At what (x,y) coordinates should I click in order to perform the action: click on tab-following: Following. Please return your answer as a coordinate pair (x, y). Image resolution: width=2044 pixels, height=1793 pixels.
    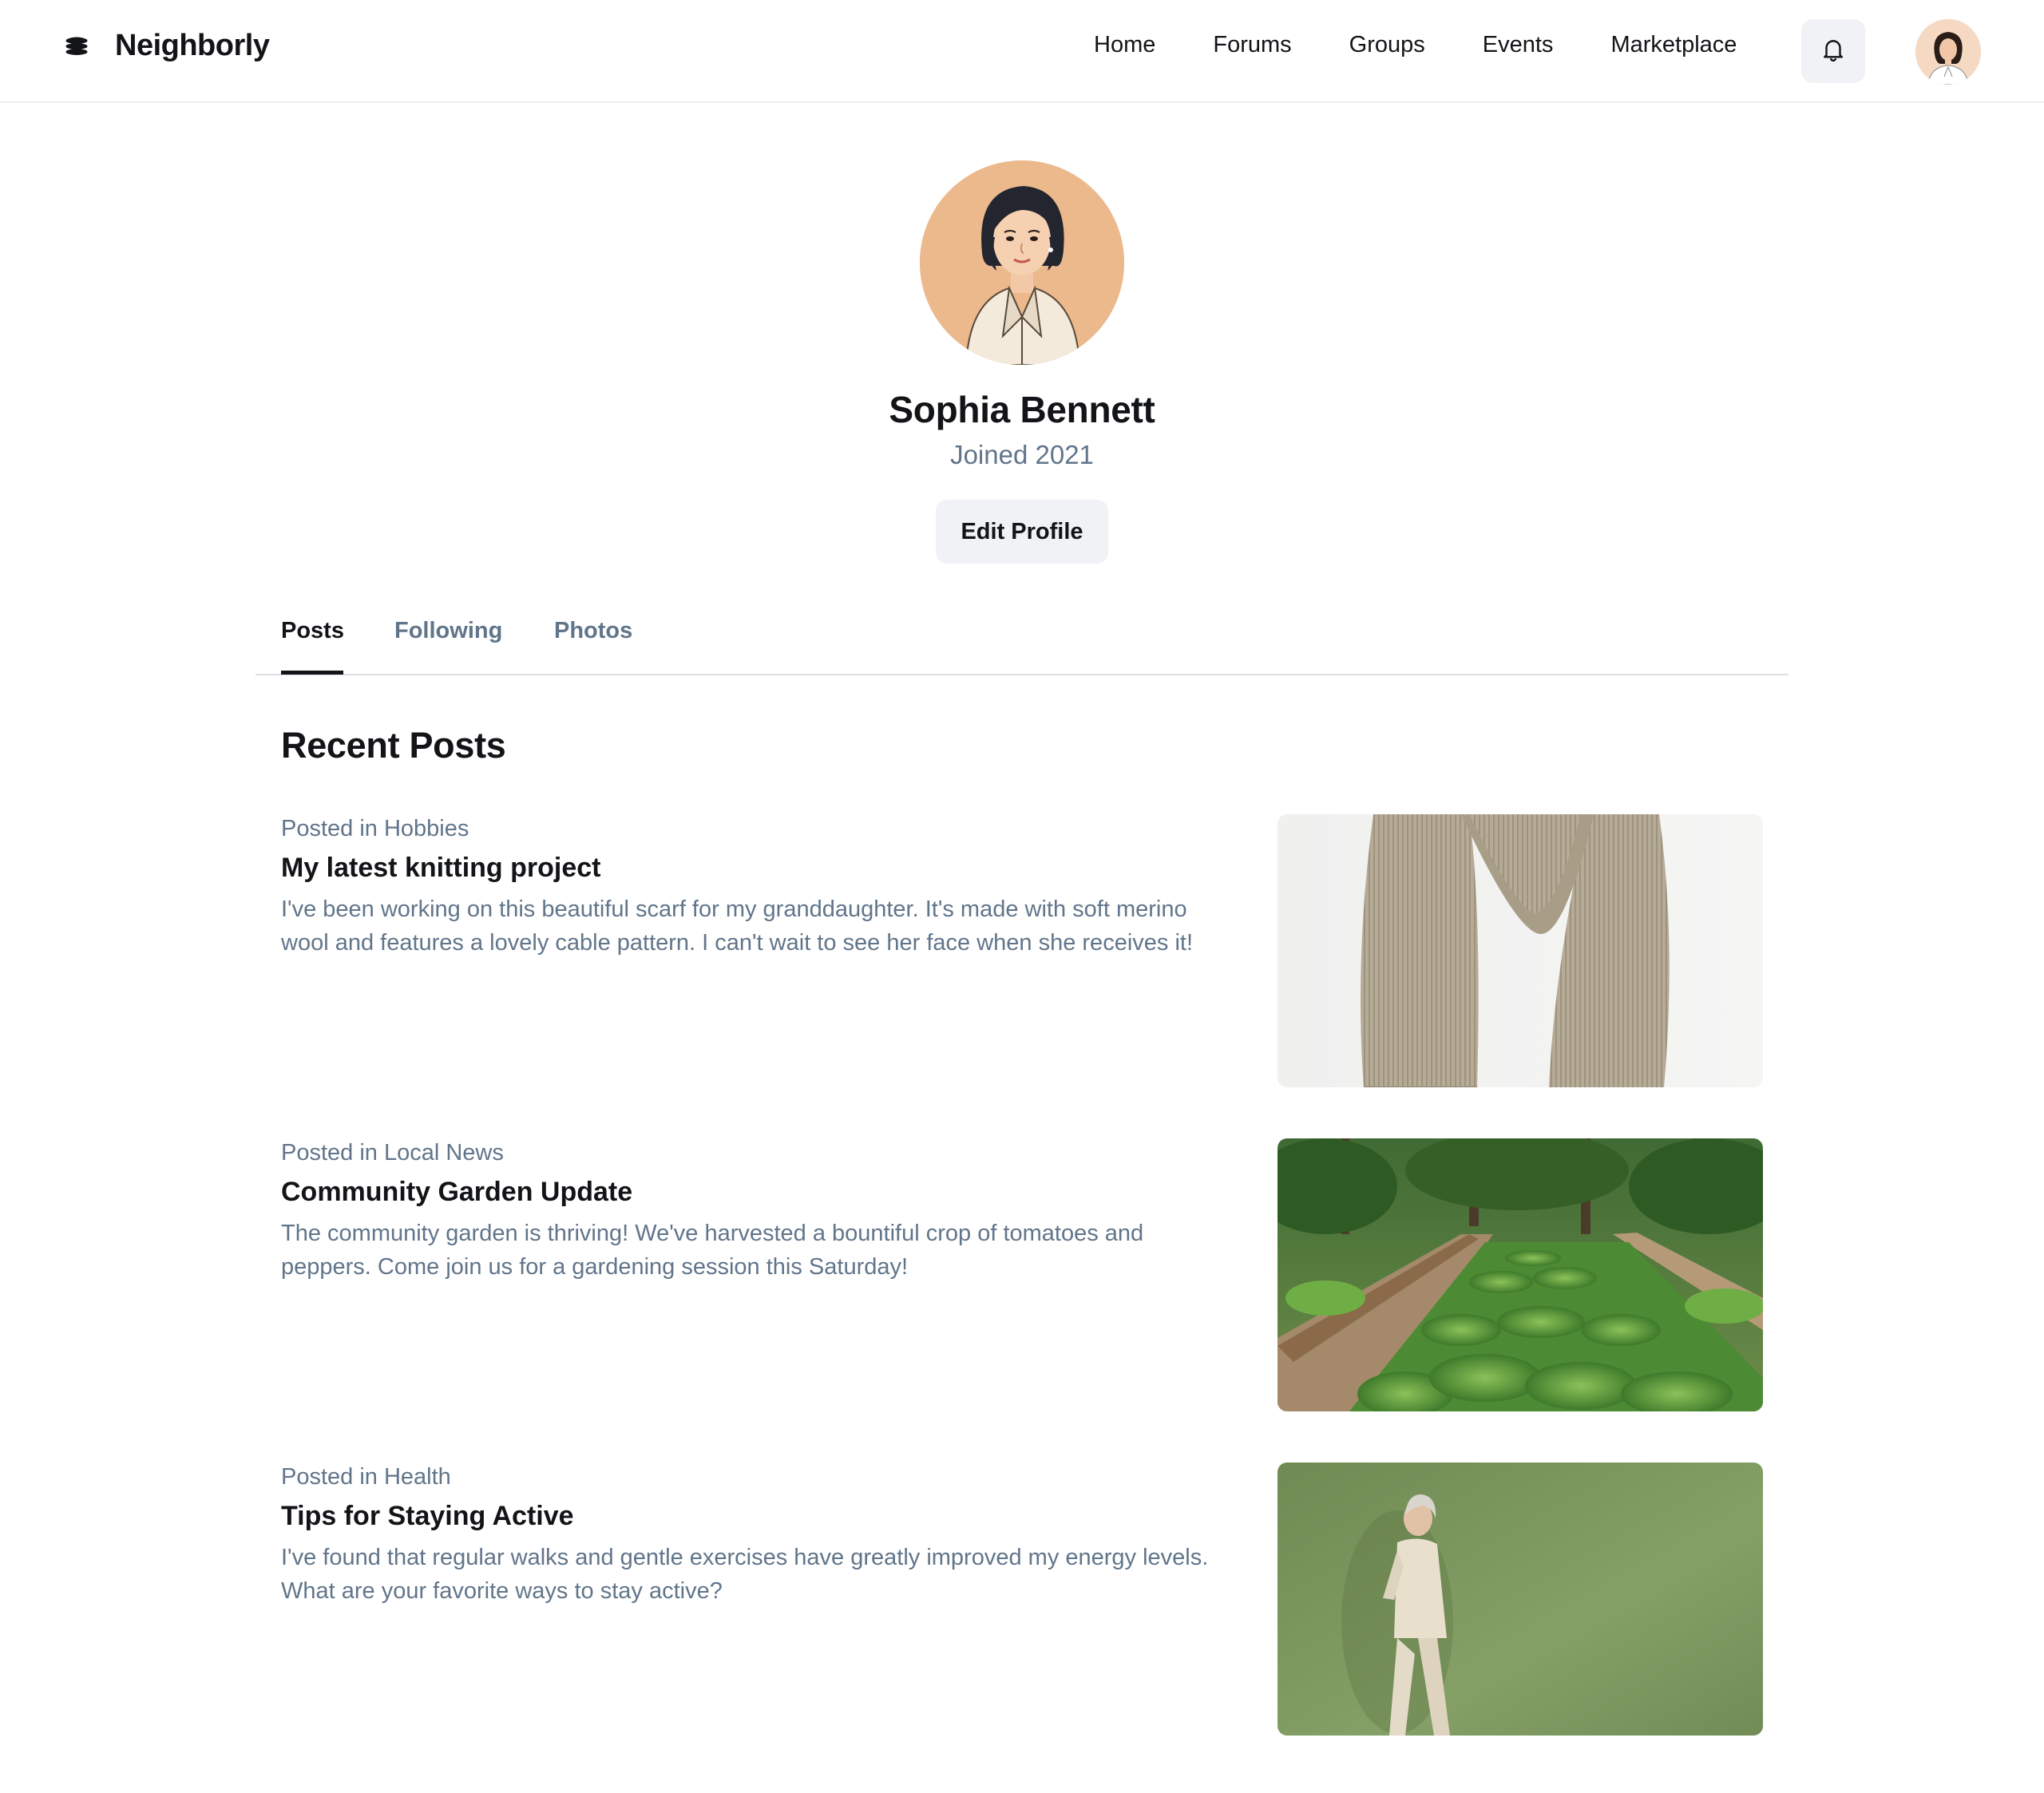
    Looking at the image, I should click on (448, 631).